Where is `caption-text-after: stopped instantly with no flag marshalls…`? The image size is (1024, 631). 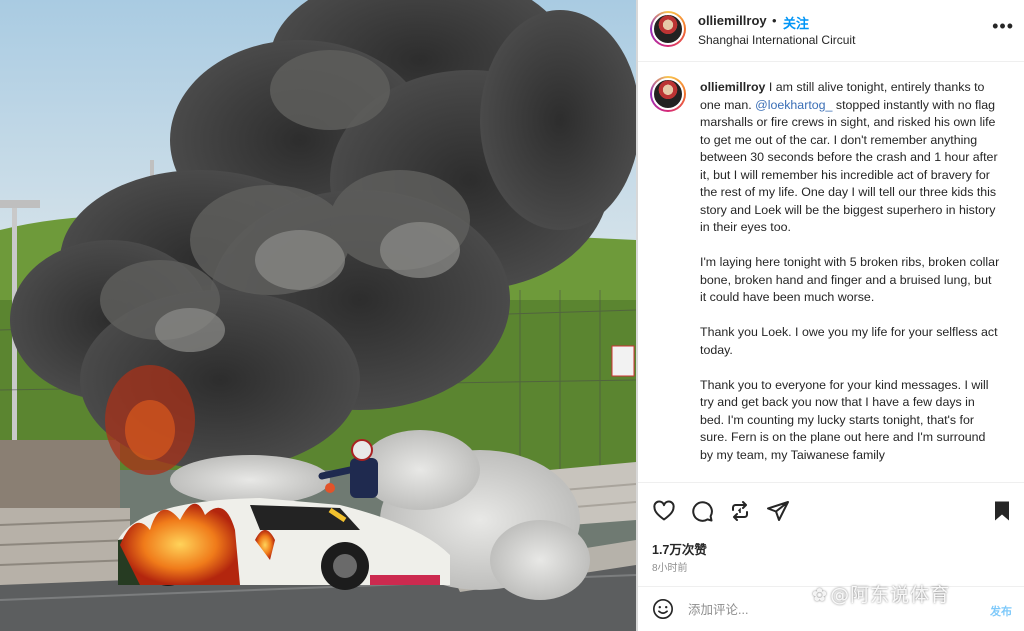
caption-text-after: stopped instantly with no flag marshalls… is located at coordinates (849, 166).